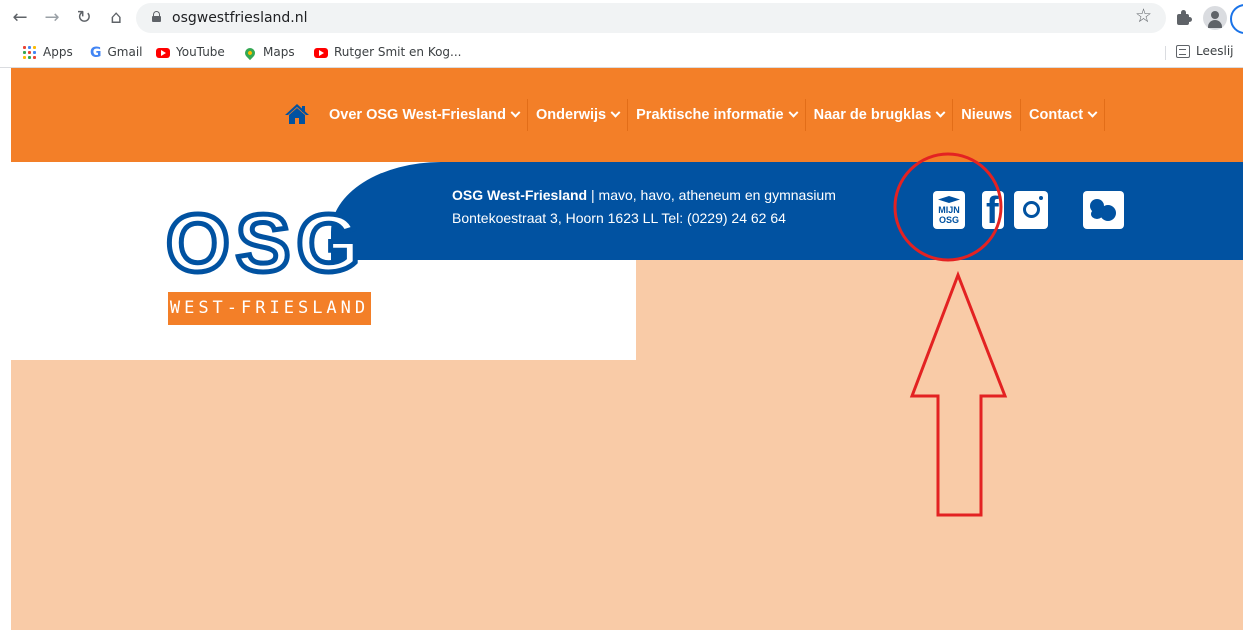 This screenshot has height=630, width=1243. I want to click on mijn-osg-label: MIJN OSG, so click(949, 215).